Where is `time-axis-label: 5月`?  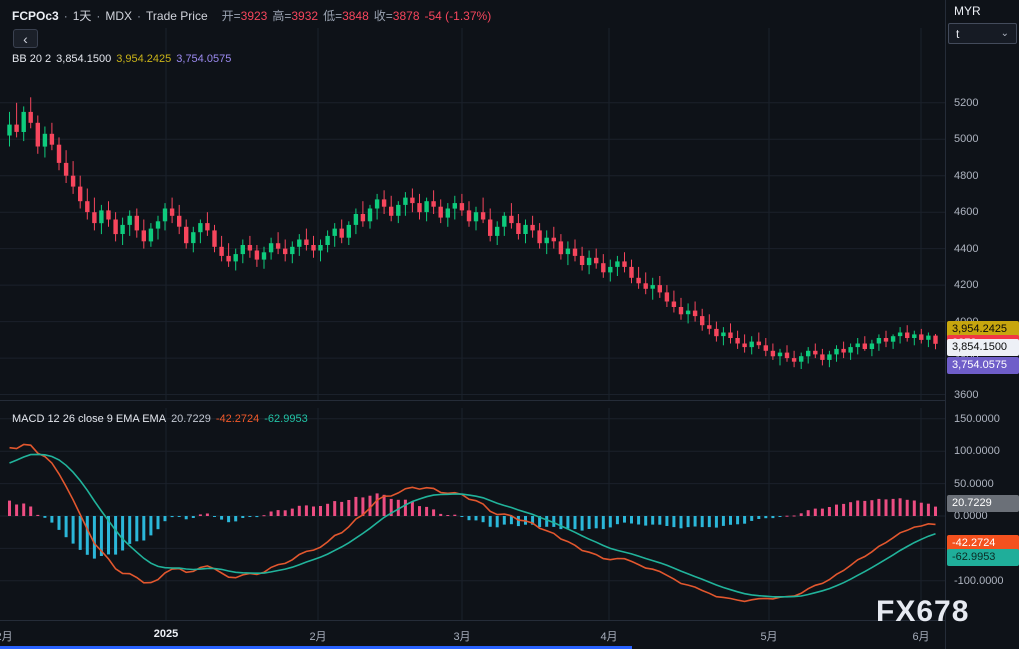
time-axis-label: 5月 is located at coordinates (769, 637).